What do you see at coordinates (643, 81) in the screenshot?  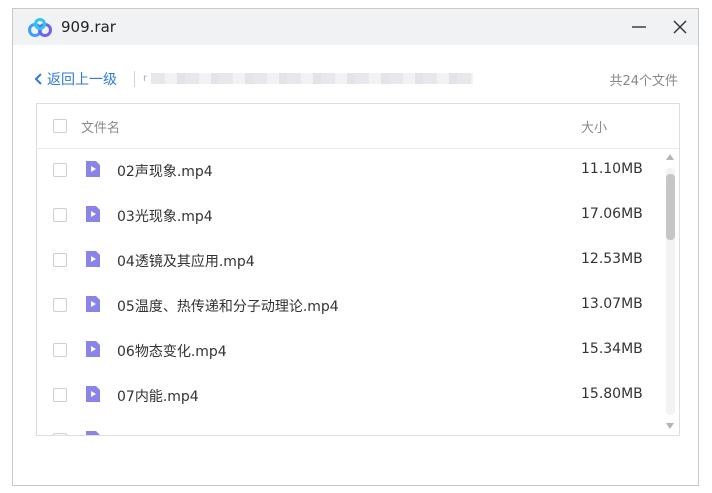 I see `file-count: 共24个文件` at bounding box center [643, 81].